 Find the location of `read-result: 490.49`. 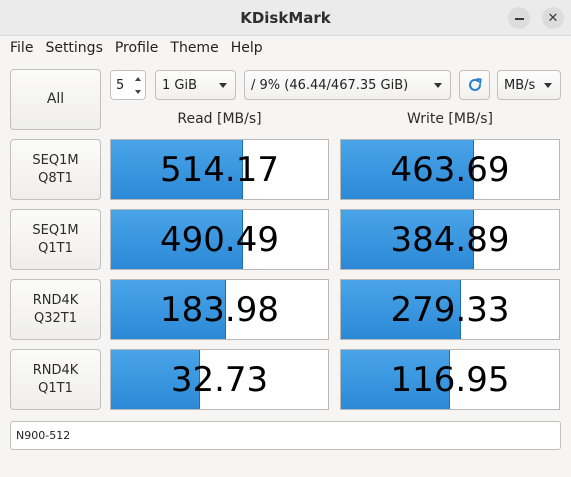

read-result: 490.49 is located at coordinates (219, 239).